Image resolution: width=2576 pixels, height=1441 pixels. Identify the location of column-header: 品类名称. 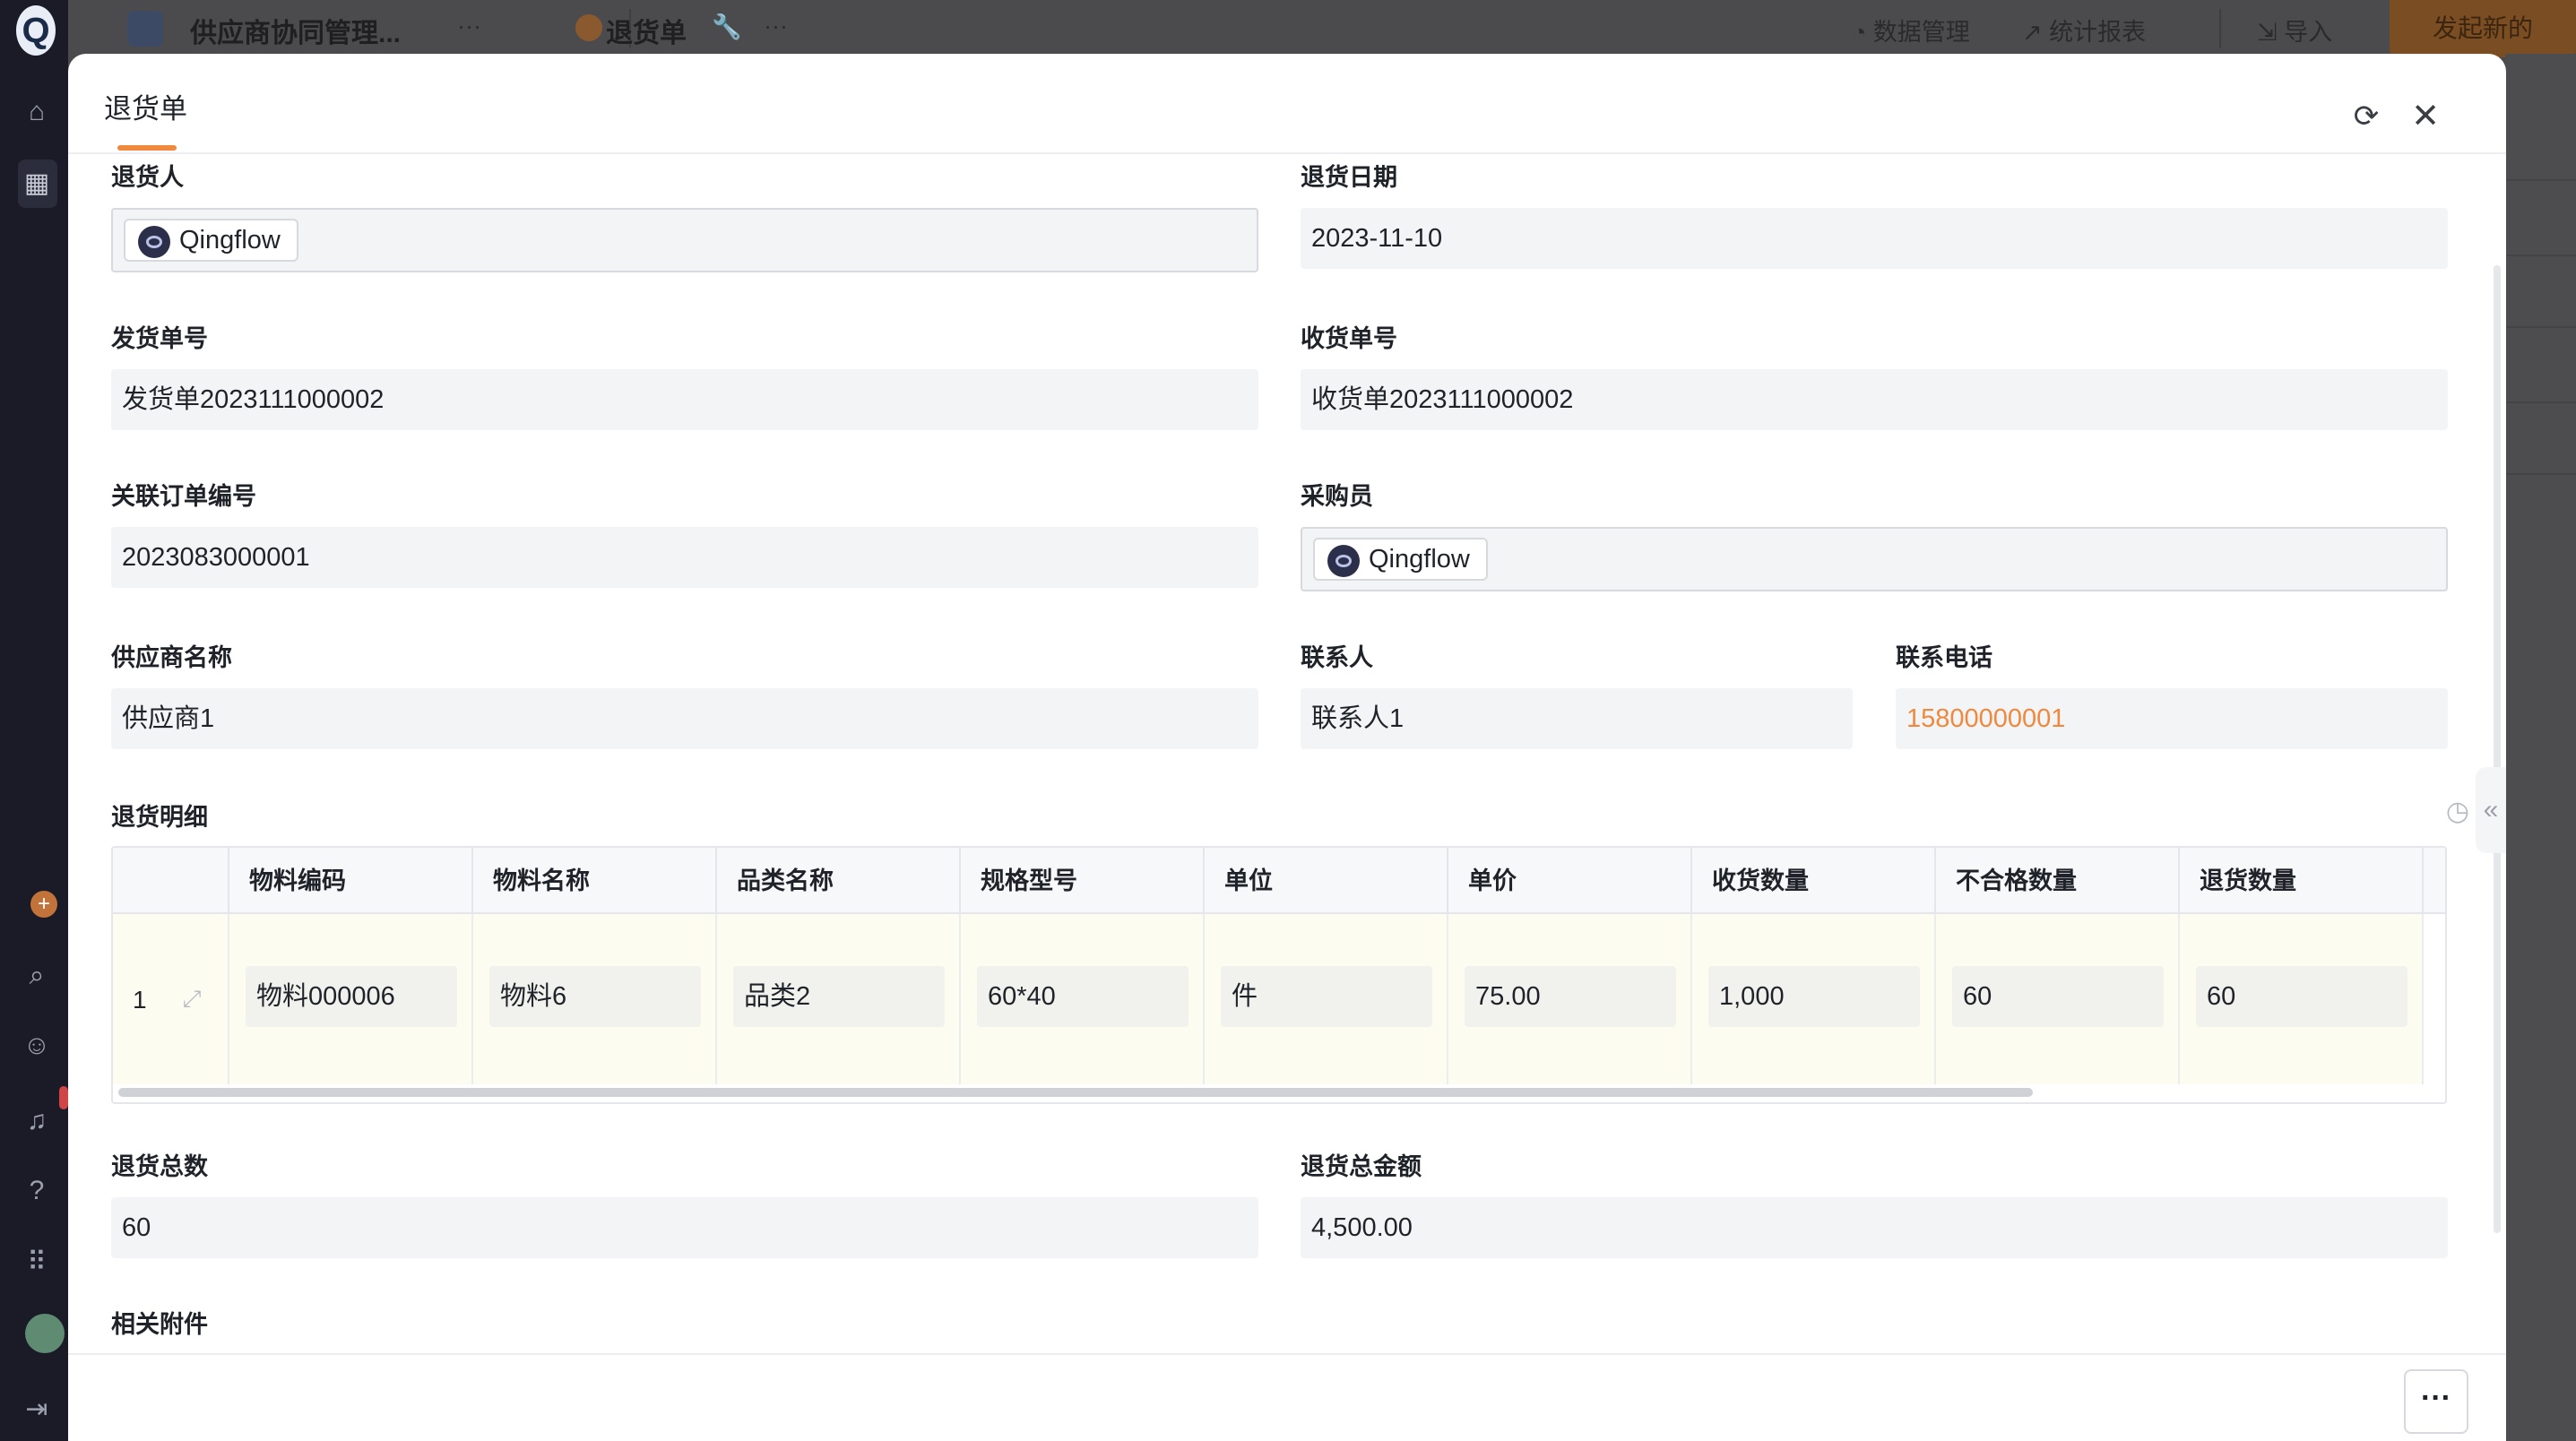
(837, 881).